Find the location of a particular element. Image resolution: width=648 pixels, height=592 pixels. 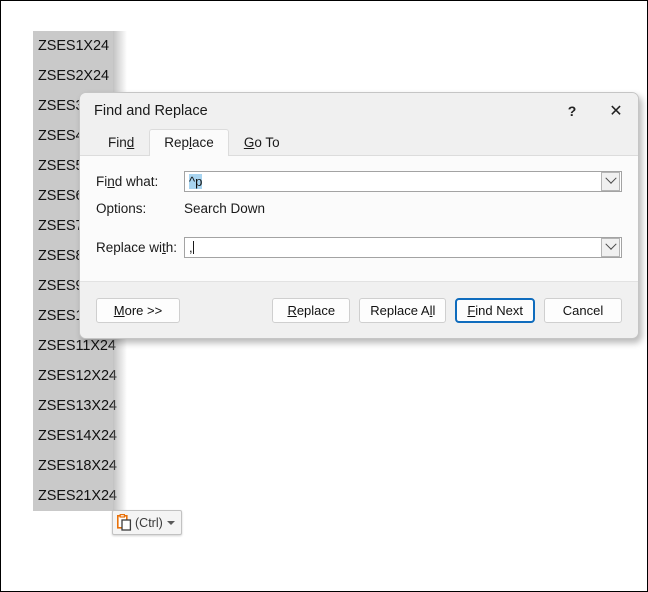

replace-with-row: Replace with: , is located at coordinates (359, 247).